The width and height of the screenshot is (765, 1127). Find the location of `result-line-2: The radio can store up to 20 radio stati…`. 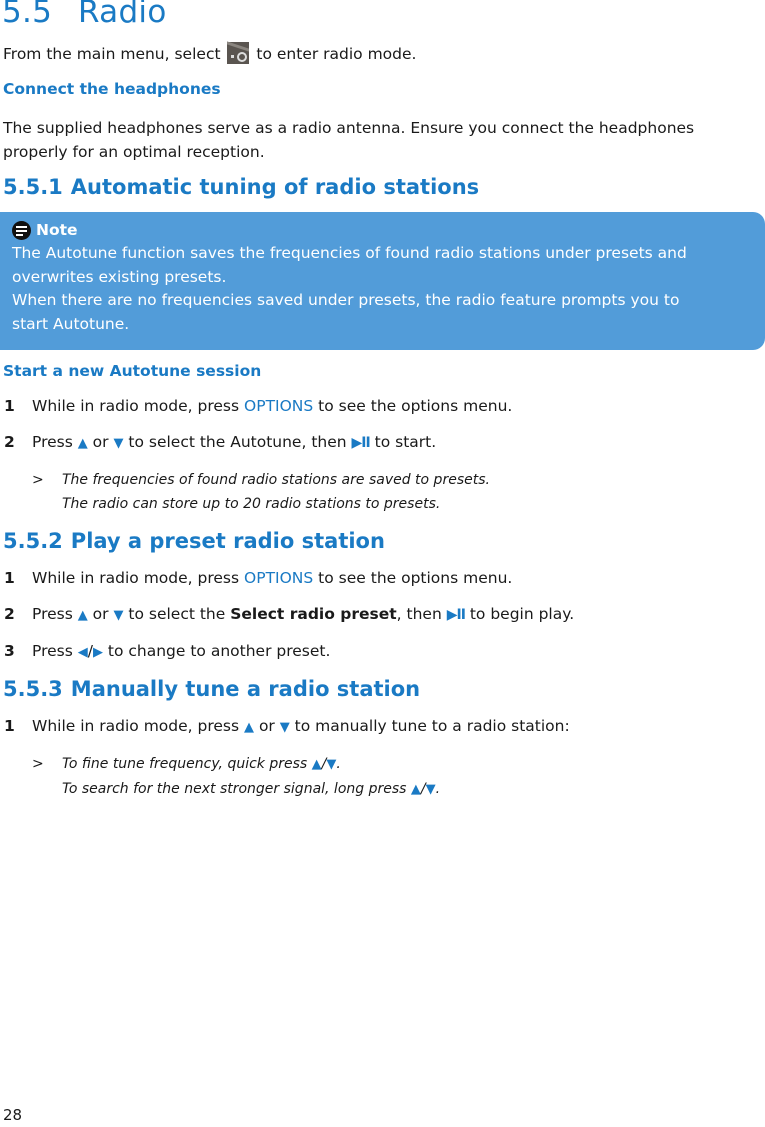

result-line-2: The radio can store up to 20 radio stati… is located at coordinates (251, 504).